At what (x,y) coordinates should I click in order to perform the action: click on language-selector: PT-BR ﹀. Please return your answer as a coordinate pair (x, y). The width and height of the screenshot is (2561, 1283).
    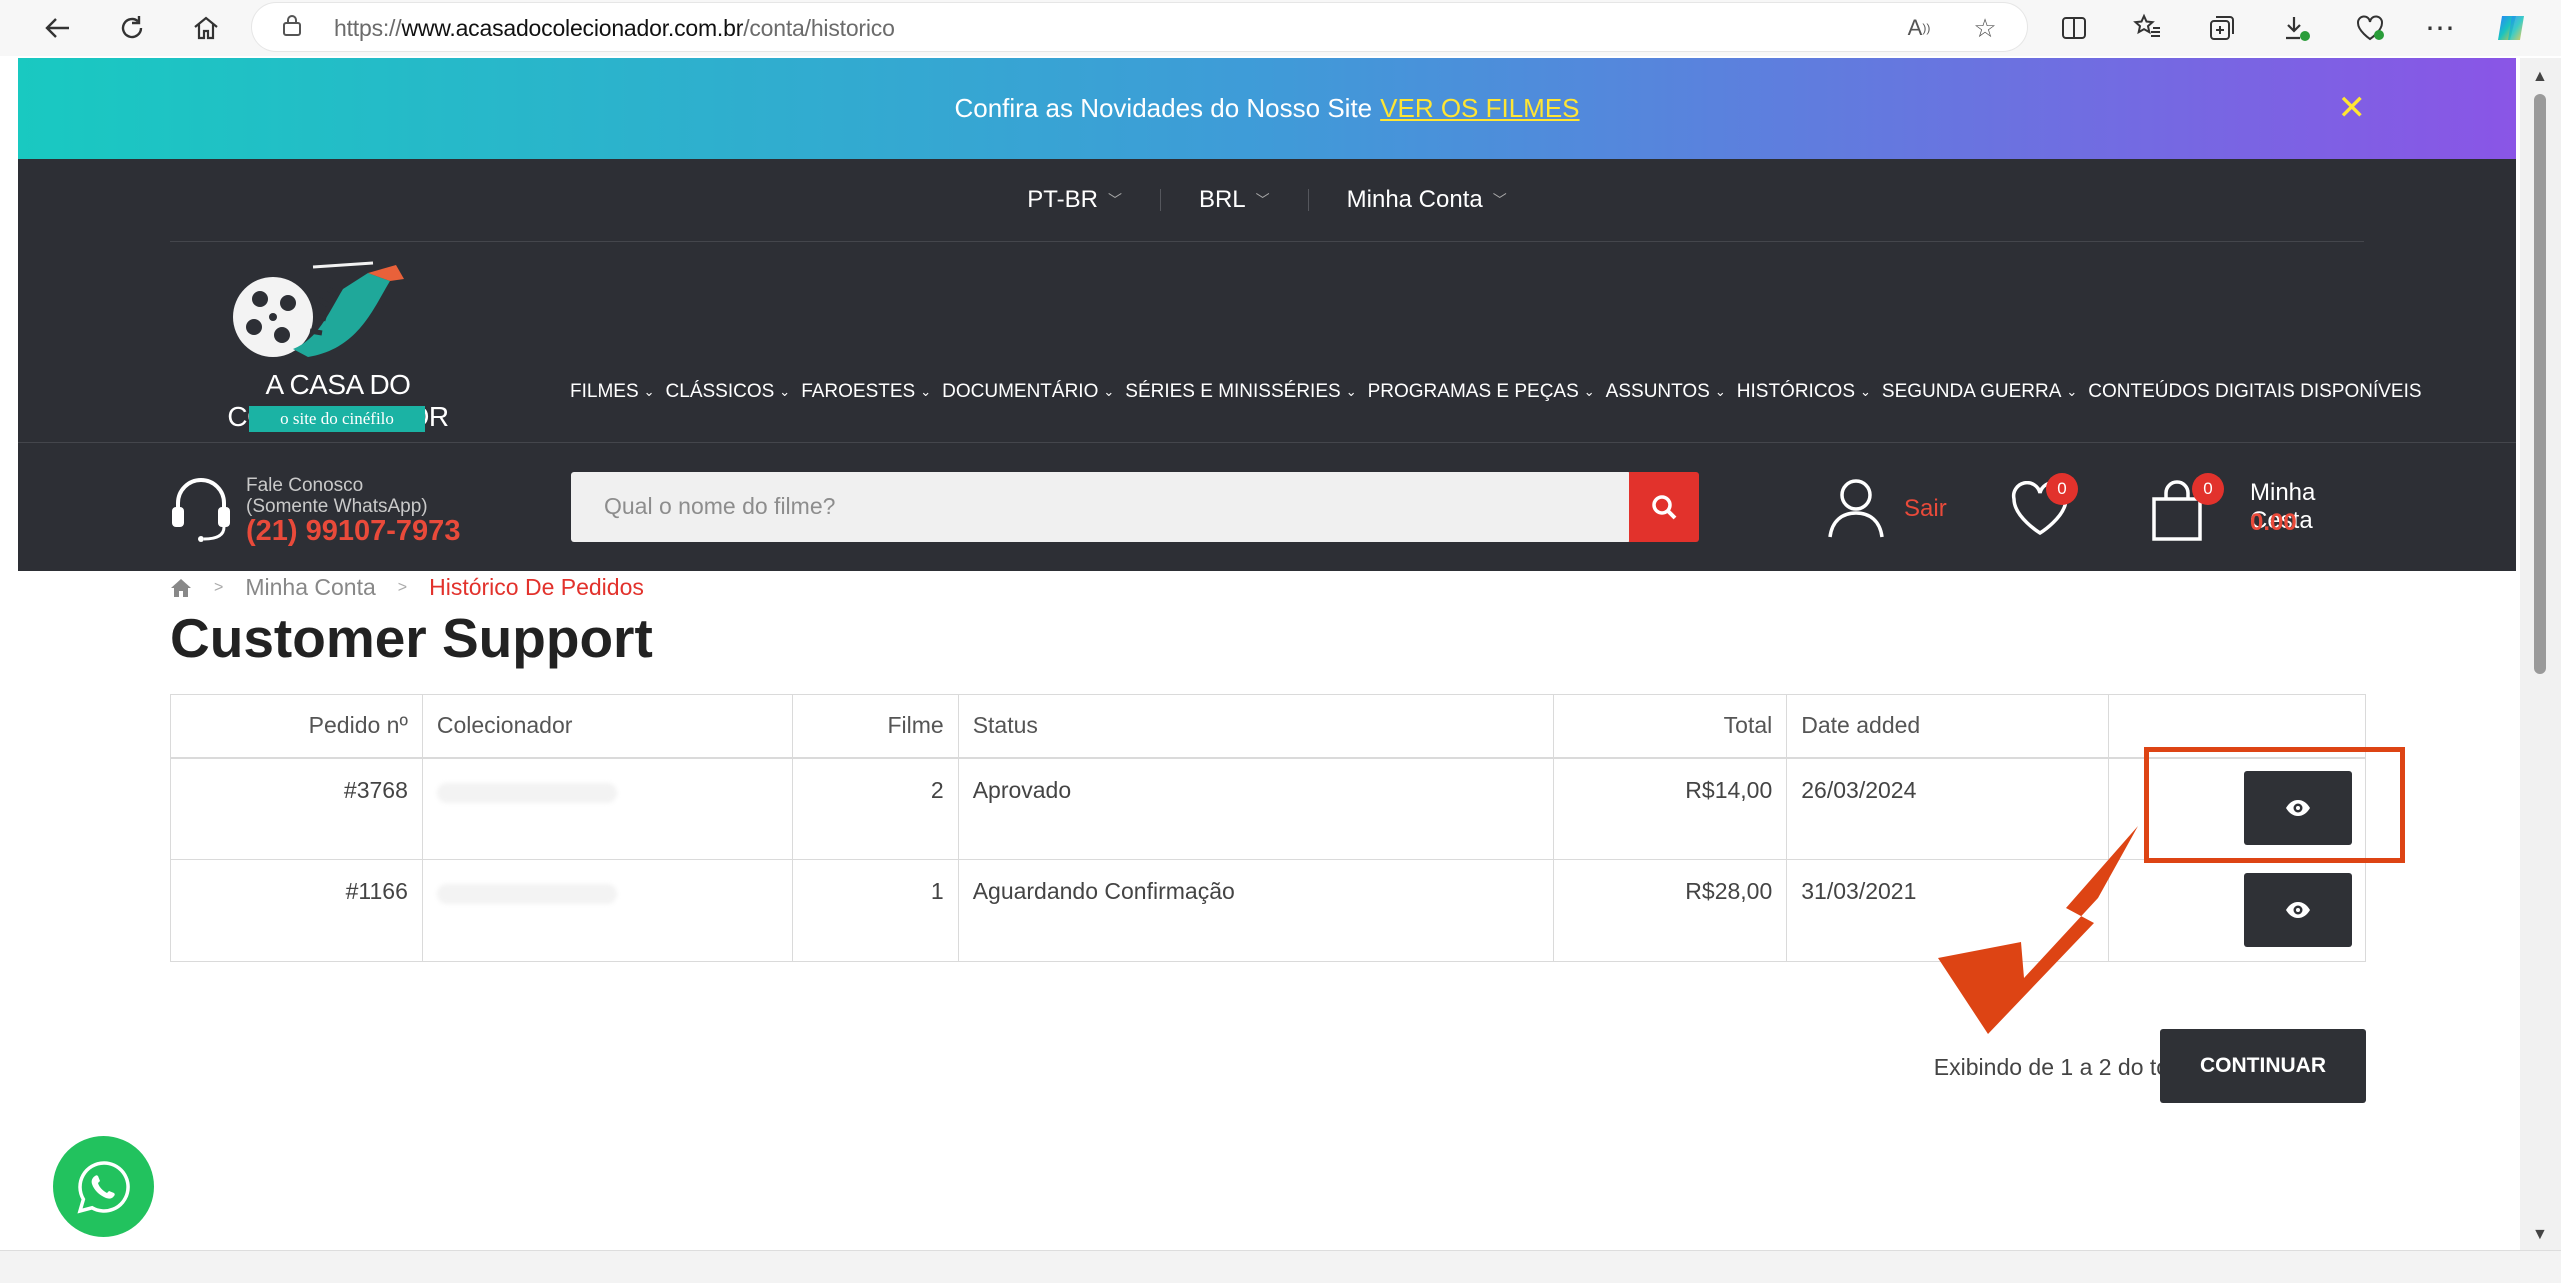
    Looking at the image, I should click on (1074, 200).